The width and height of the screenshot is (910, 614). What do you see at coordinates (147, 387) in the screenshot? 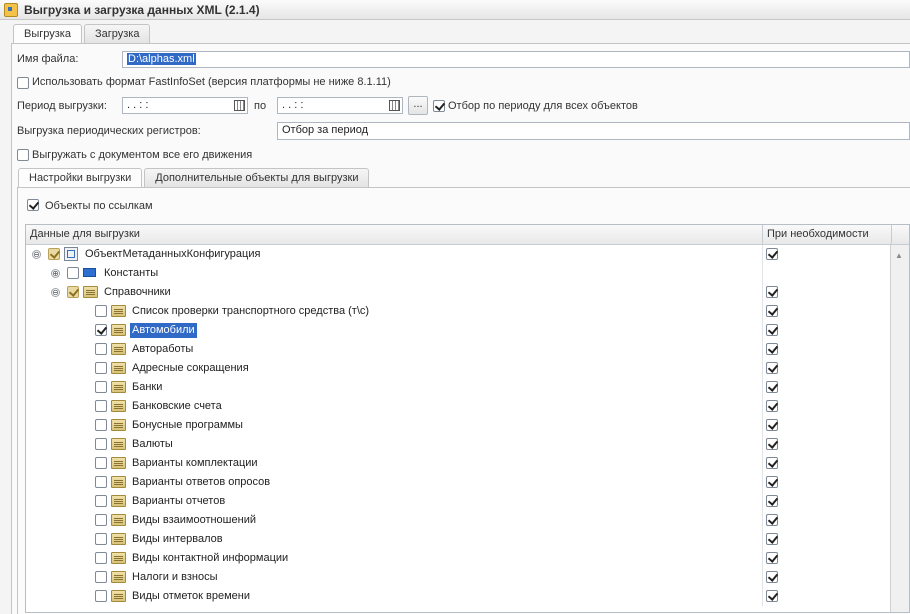
I see `row-label: Банки` at bounding box center [147, 387].